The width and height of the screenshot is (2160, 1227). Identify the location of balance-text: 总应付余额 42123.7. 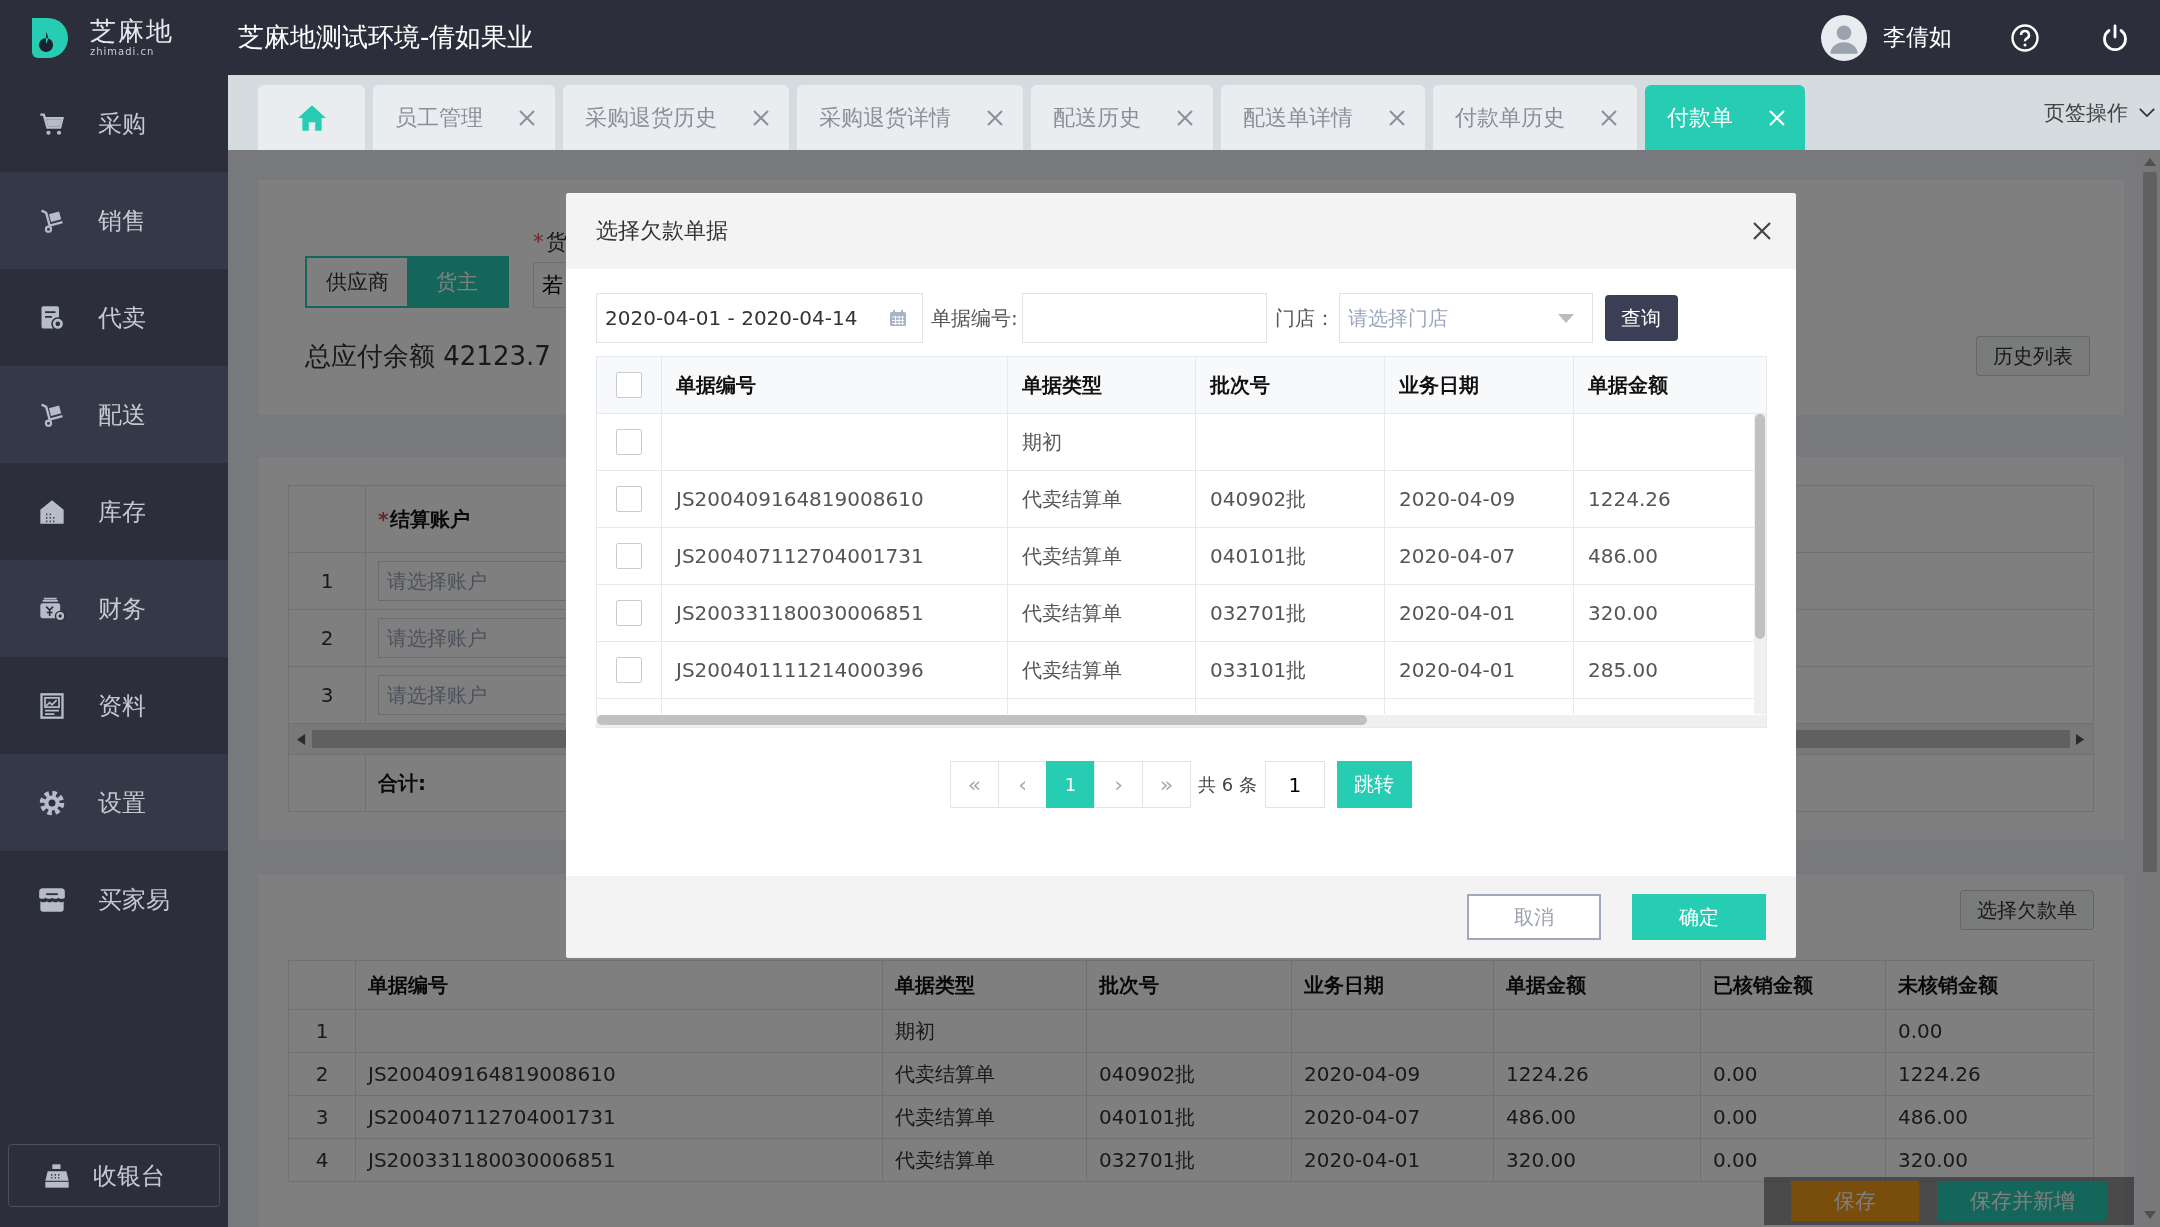
(428, 356).